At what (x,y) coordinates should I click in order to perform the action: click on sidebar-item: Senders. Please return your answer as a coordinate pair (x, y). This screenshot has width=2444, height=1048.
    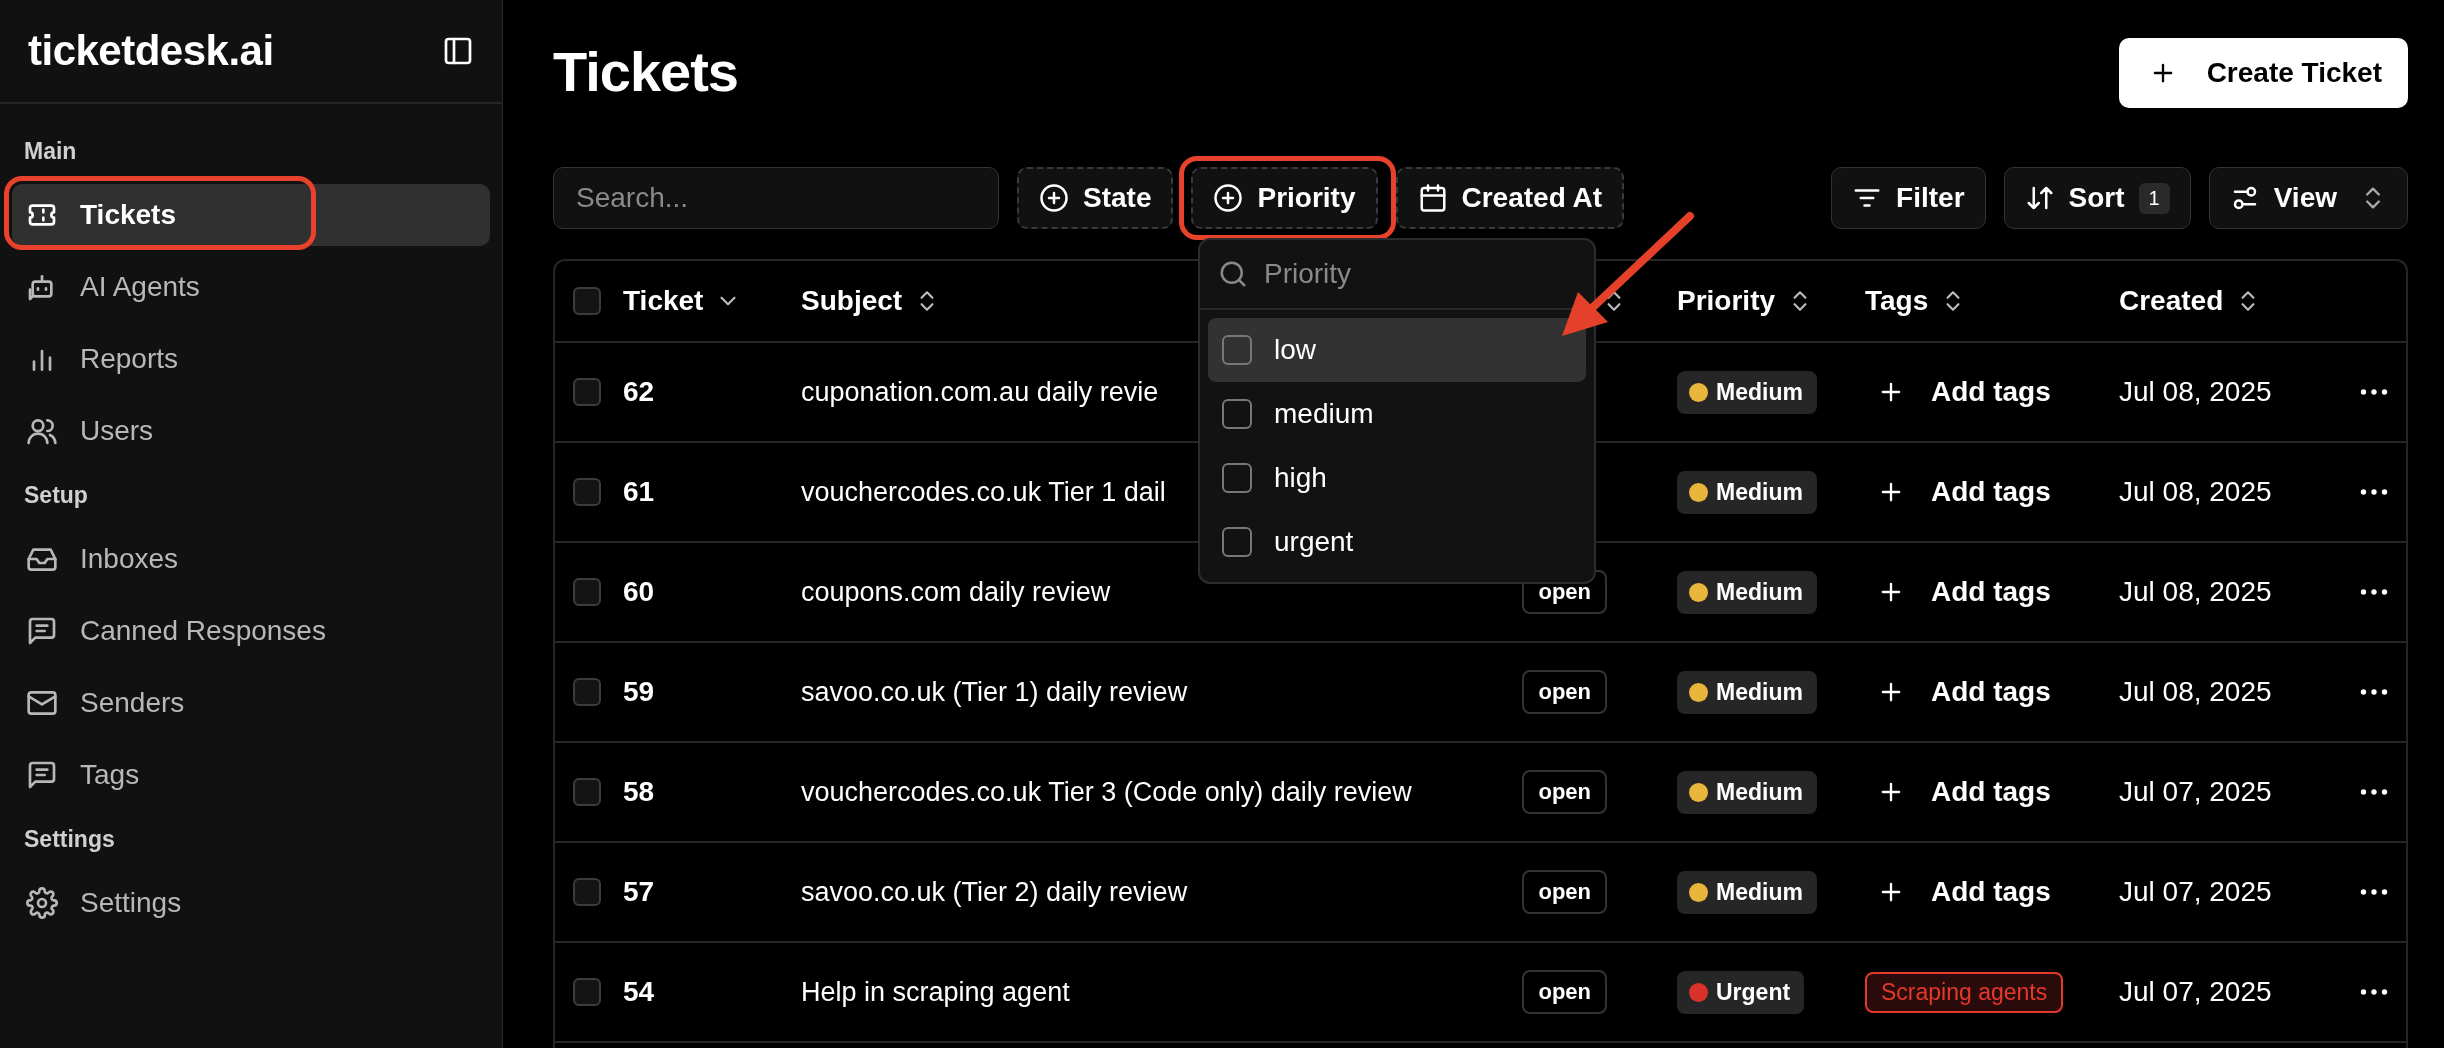
    Looking at the image, I should click on (251, 703).